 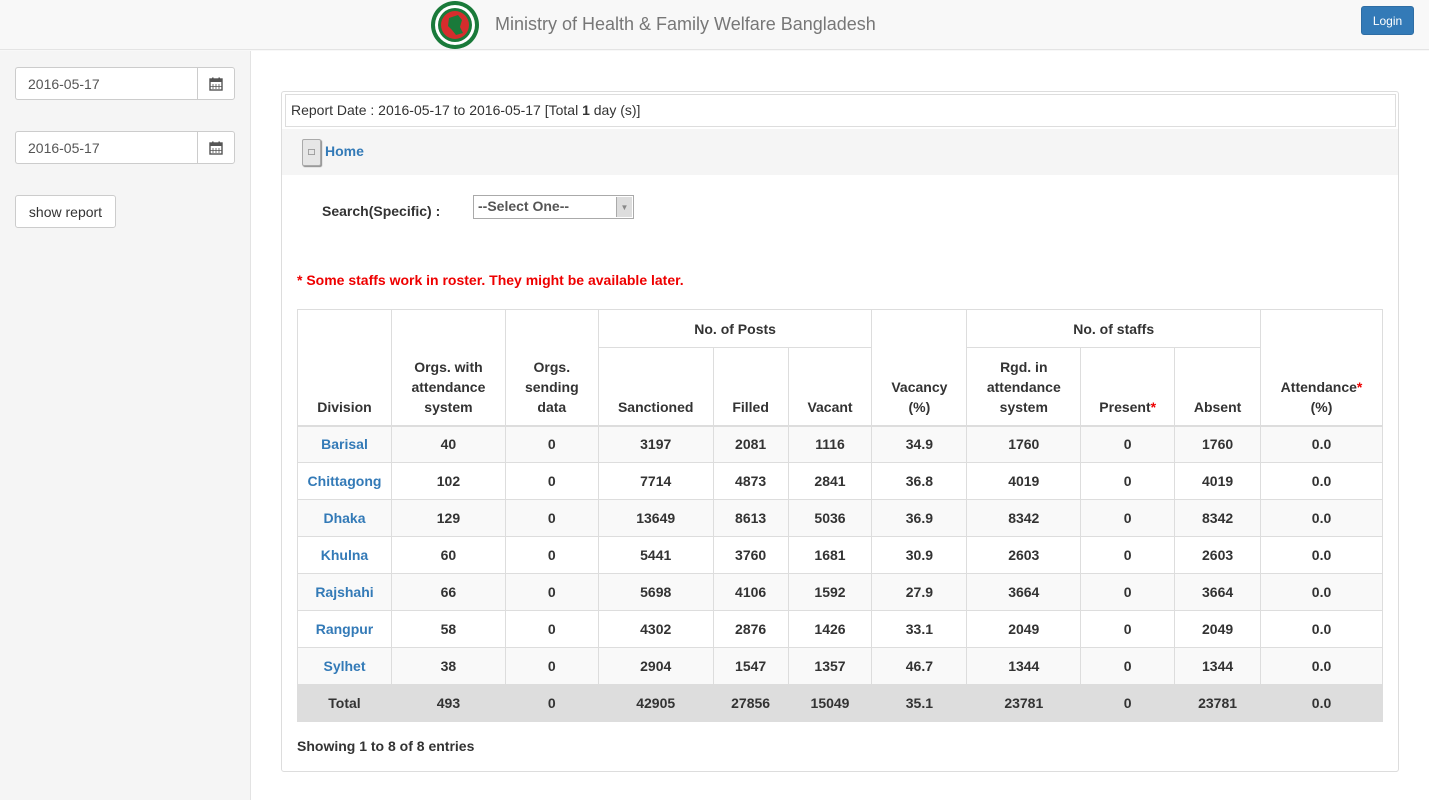 What do you see at coordinates (735, 328) in the screenshot?
I see `col-group-posts: No. of Posts` at bounding box center [735, 328].